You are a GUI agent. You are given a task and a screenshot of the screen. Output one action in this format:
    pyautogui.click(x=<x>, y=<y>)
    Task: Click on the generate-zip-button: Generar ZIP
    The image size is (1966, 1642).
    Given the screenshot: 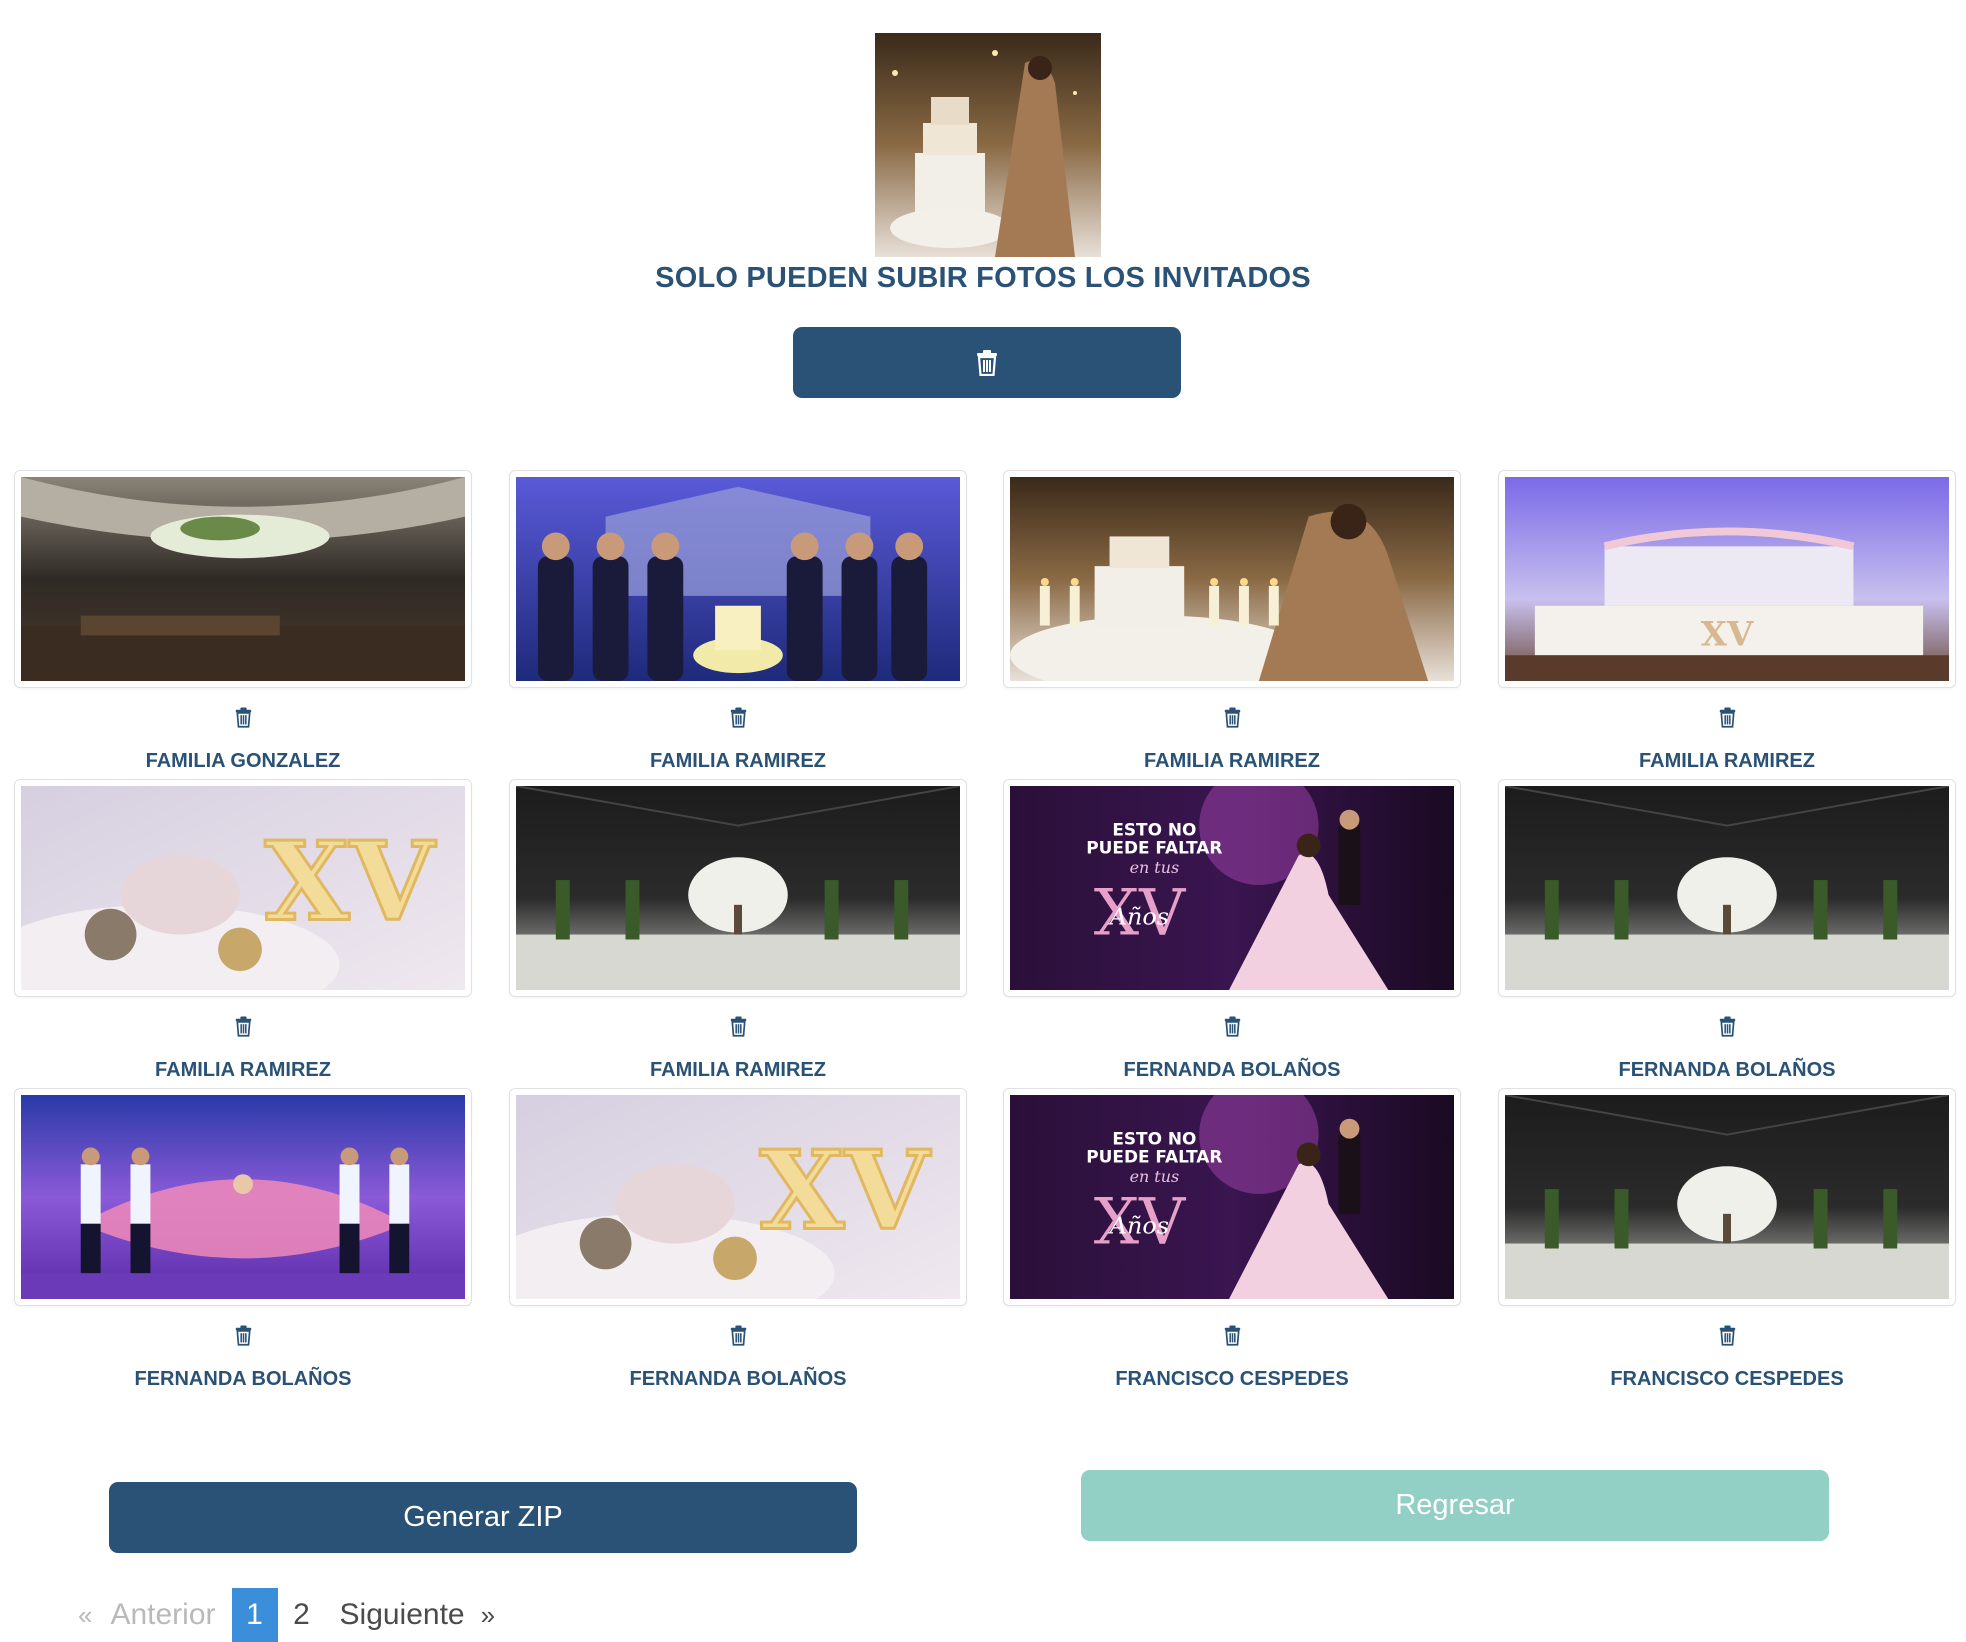 What is the action you would take?
    pyautogui.click(x=483, y=1517)
    